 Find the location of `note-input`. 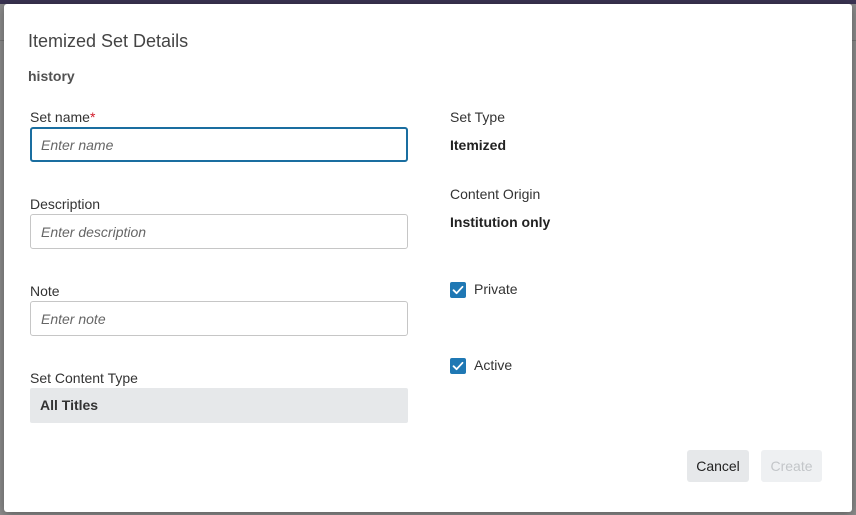

note-input is located at coordinates (219, 318).